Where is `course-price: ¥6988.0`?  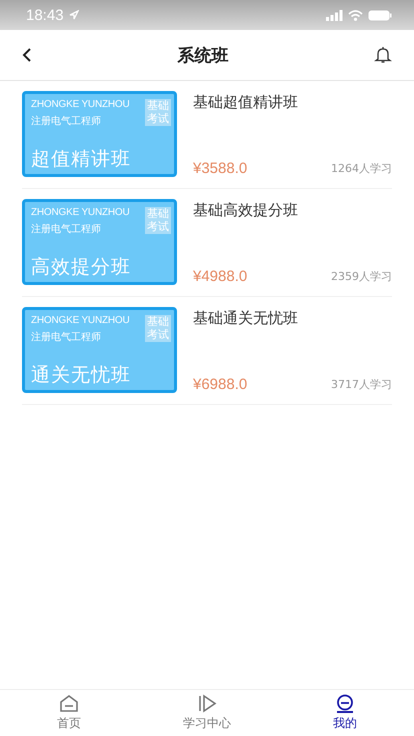
course-price: ¥6988.0 is located at coordinates (220, 384).